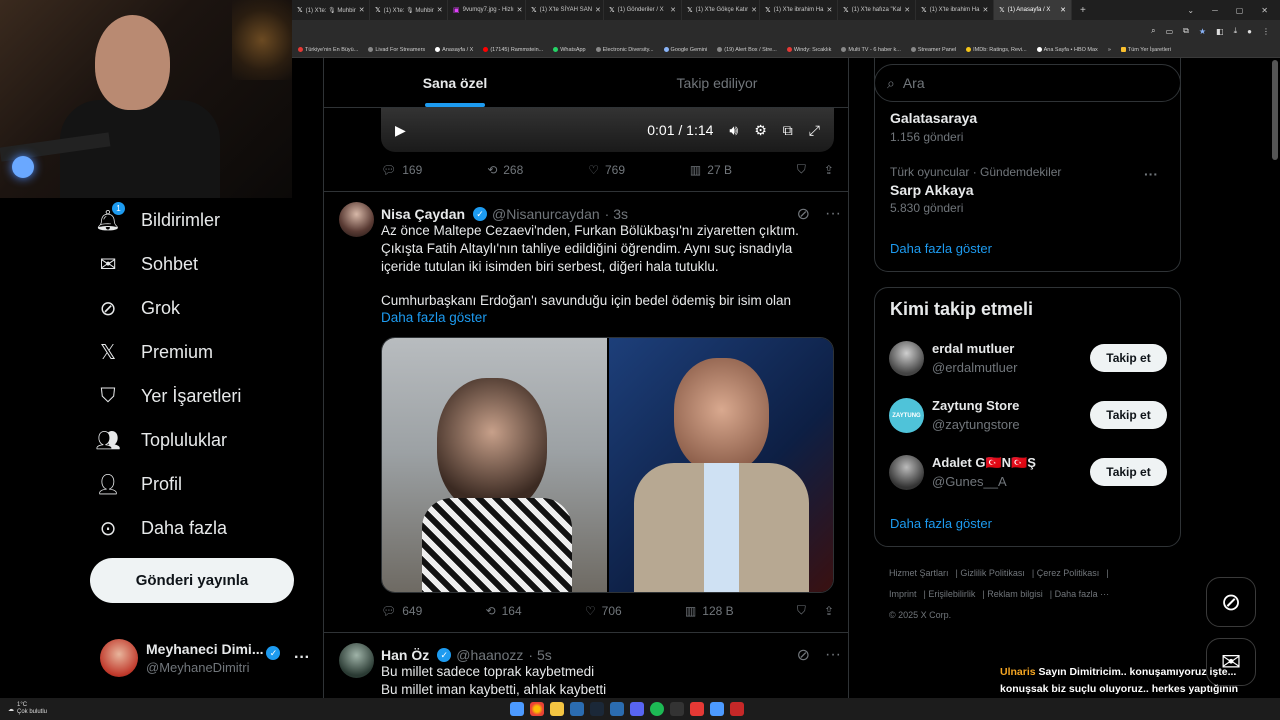 The height and width of the screenshot is (720, 1280). I want to click on scrollbar-thumb, so click(1275, 110).